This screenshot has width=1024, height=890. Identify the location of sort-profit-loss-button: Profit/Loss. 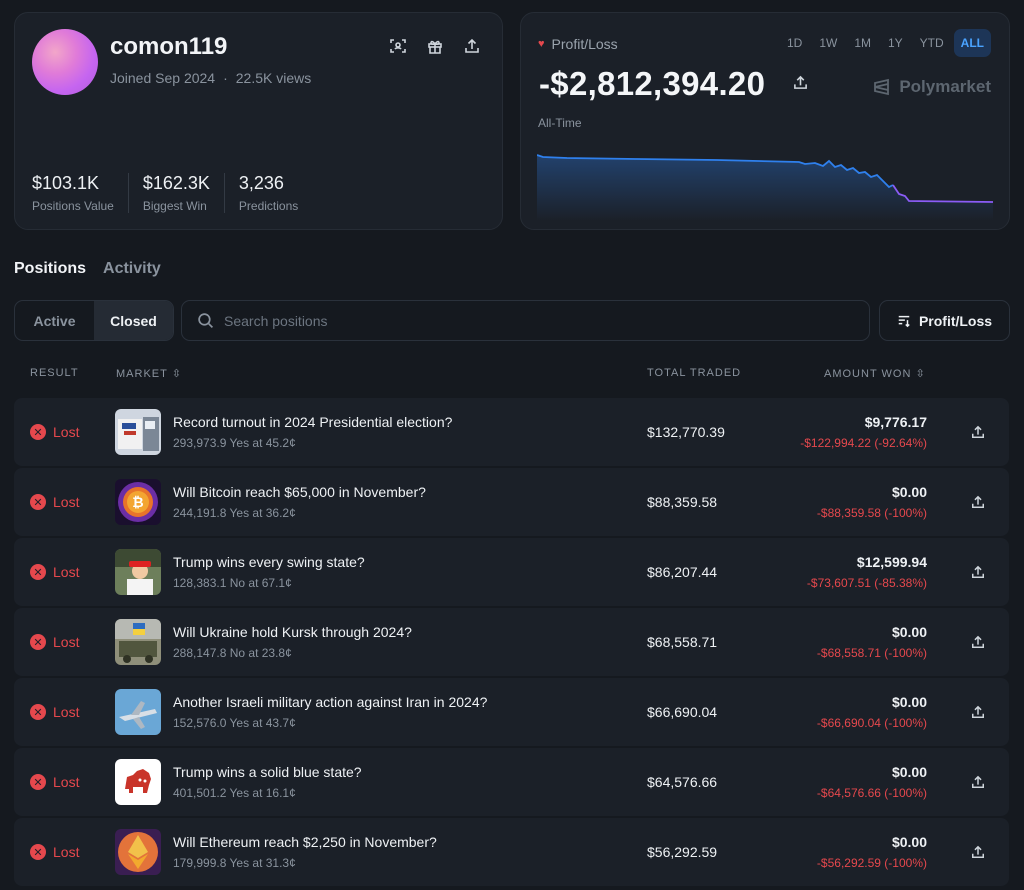
(944, 320).